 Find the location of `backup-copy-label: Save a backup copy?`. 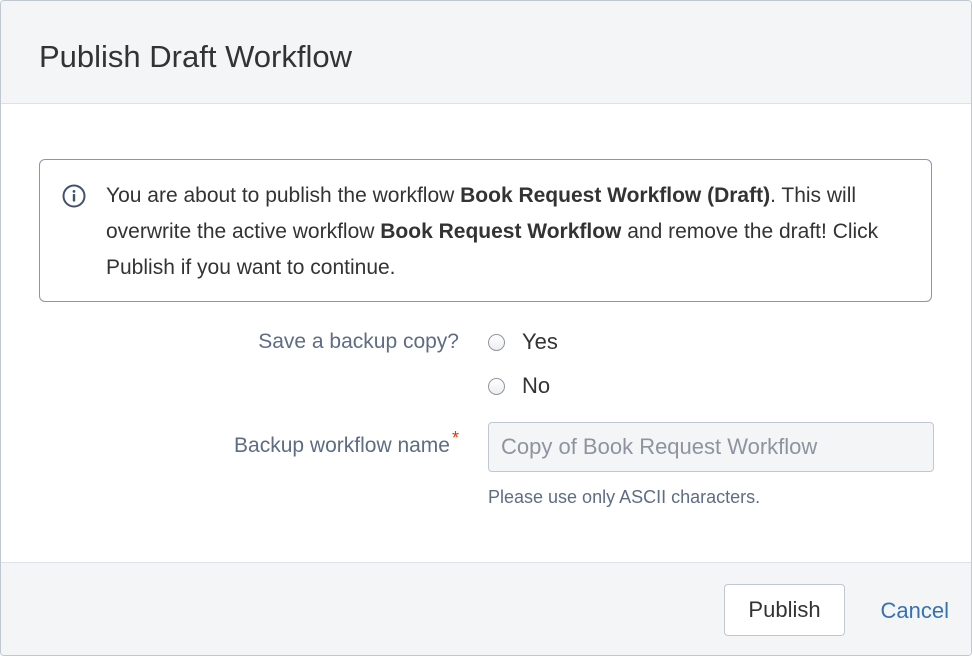

backup-copy-label: Save a backup copy? is located at coordinates (358, 341).